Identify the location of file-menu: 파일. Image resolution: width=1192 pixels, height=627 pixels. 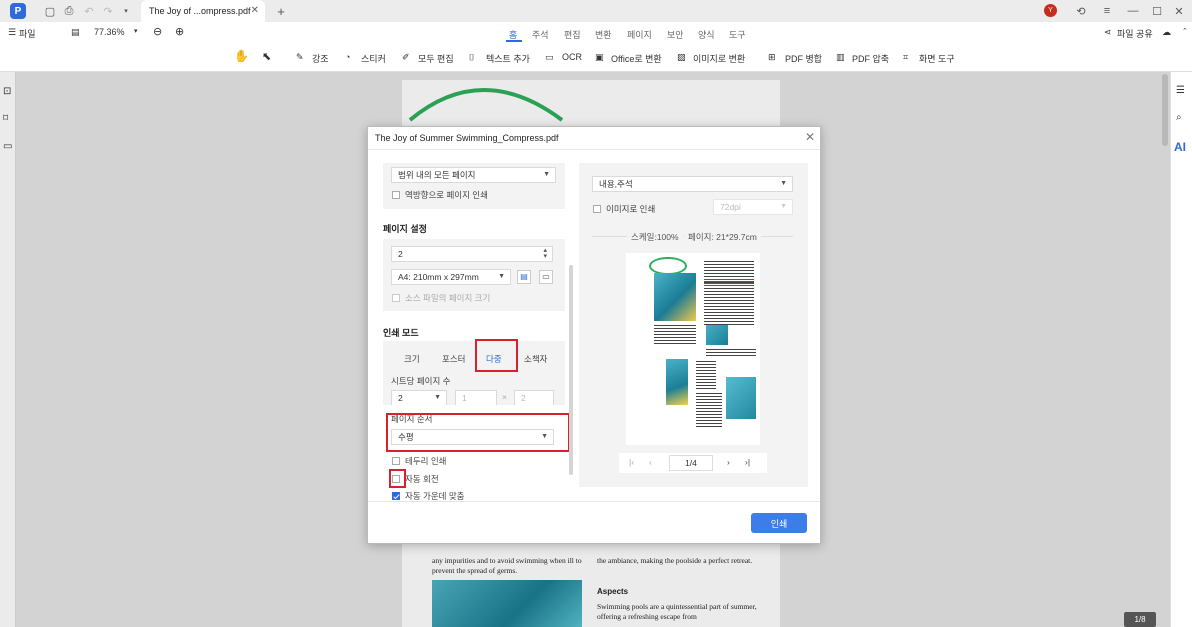
(27, 33).